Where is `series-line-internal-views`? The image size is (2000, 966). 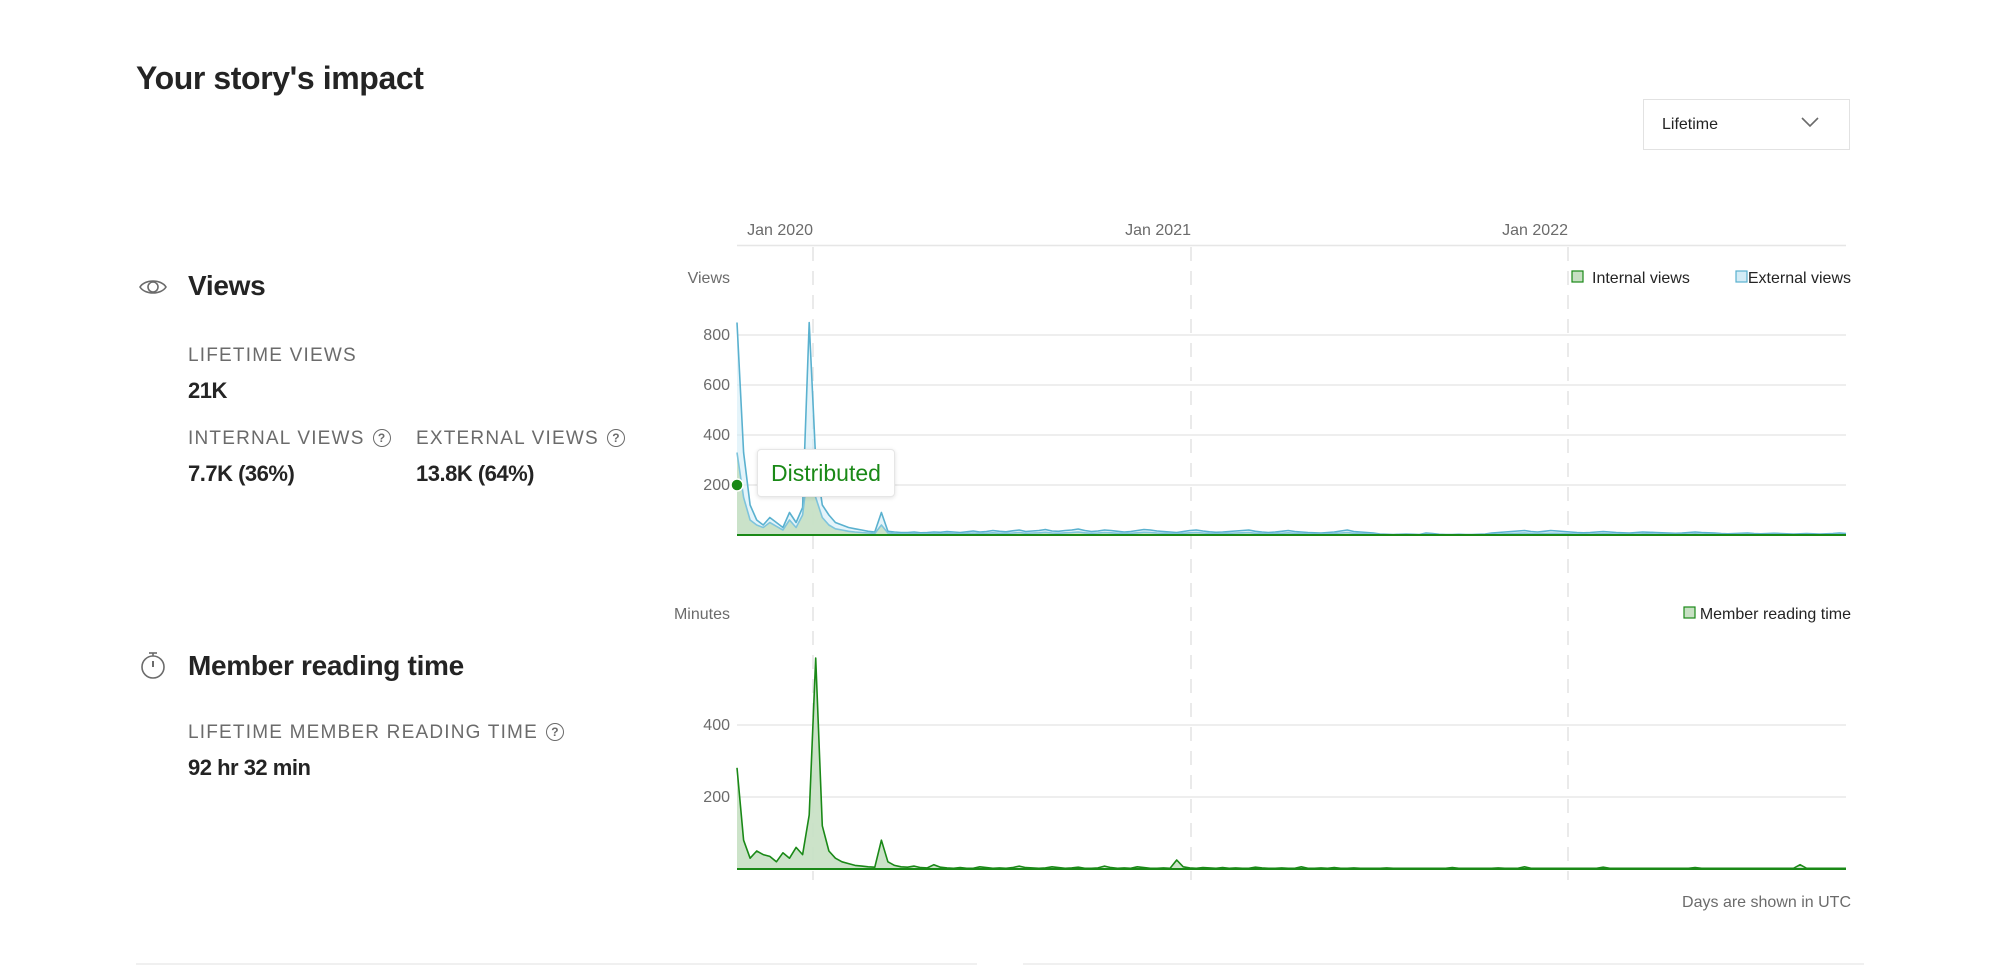
series-line-internal-views is located at coordinates (1291, 494).